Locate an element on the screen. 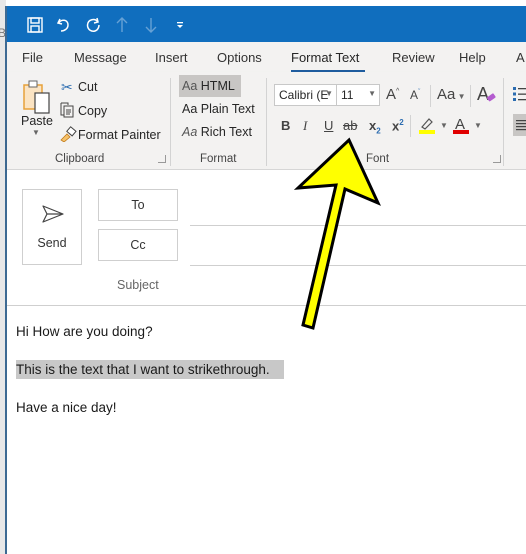 The image size is (526, 554). shrink-font-button: Aˇ is located at coordinates (415, 95).